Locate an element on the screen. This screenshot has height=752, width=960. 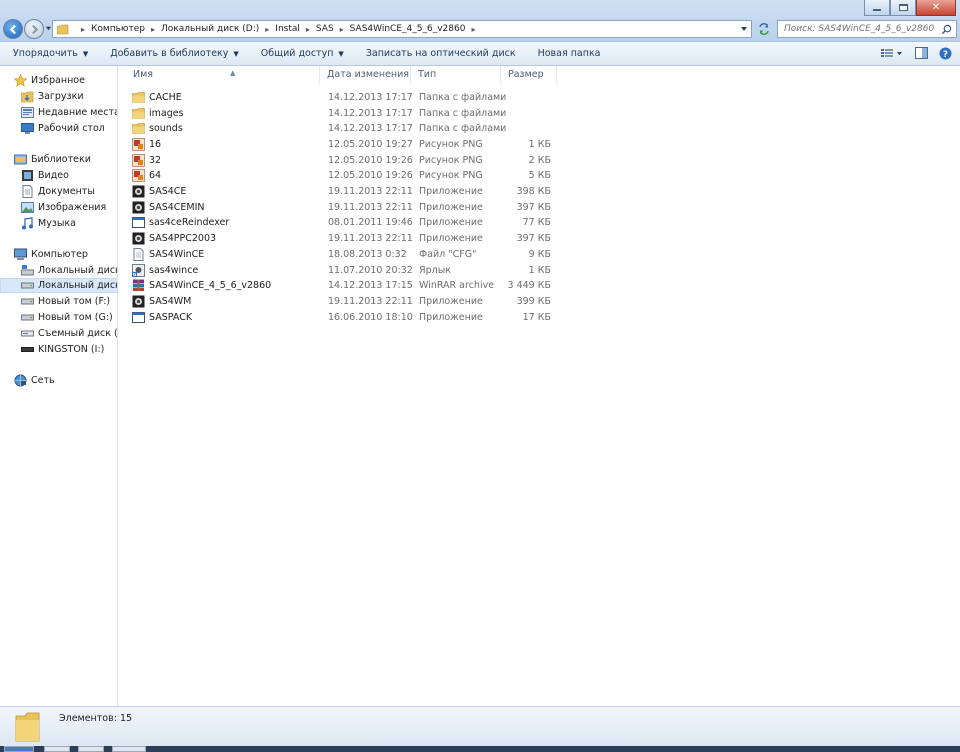
sidebar-label: Библиотеки is located at coordinates (61, 159).